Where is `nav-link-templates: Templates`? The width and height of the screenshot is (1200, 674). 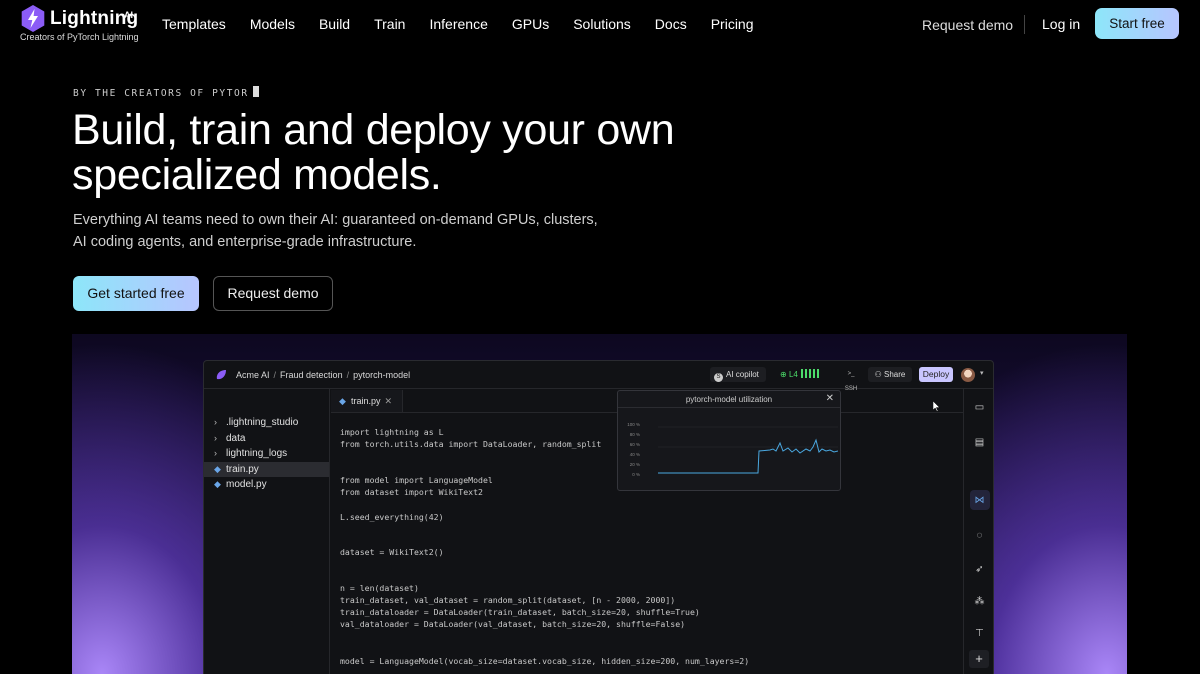
nav-link-templates: Templates is located at coordinates (194, 24).